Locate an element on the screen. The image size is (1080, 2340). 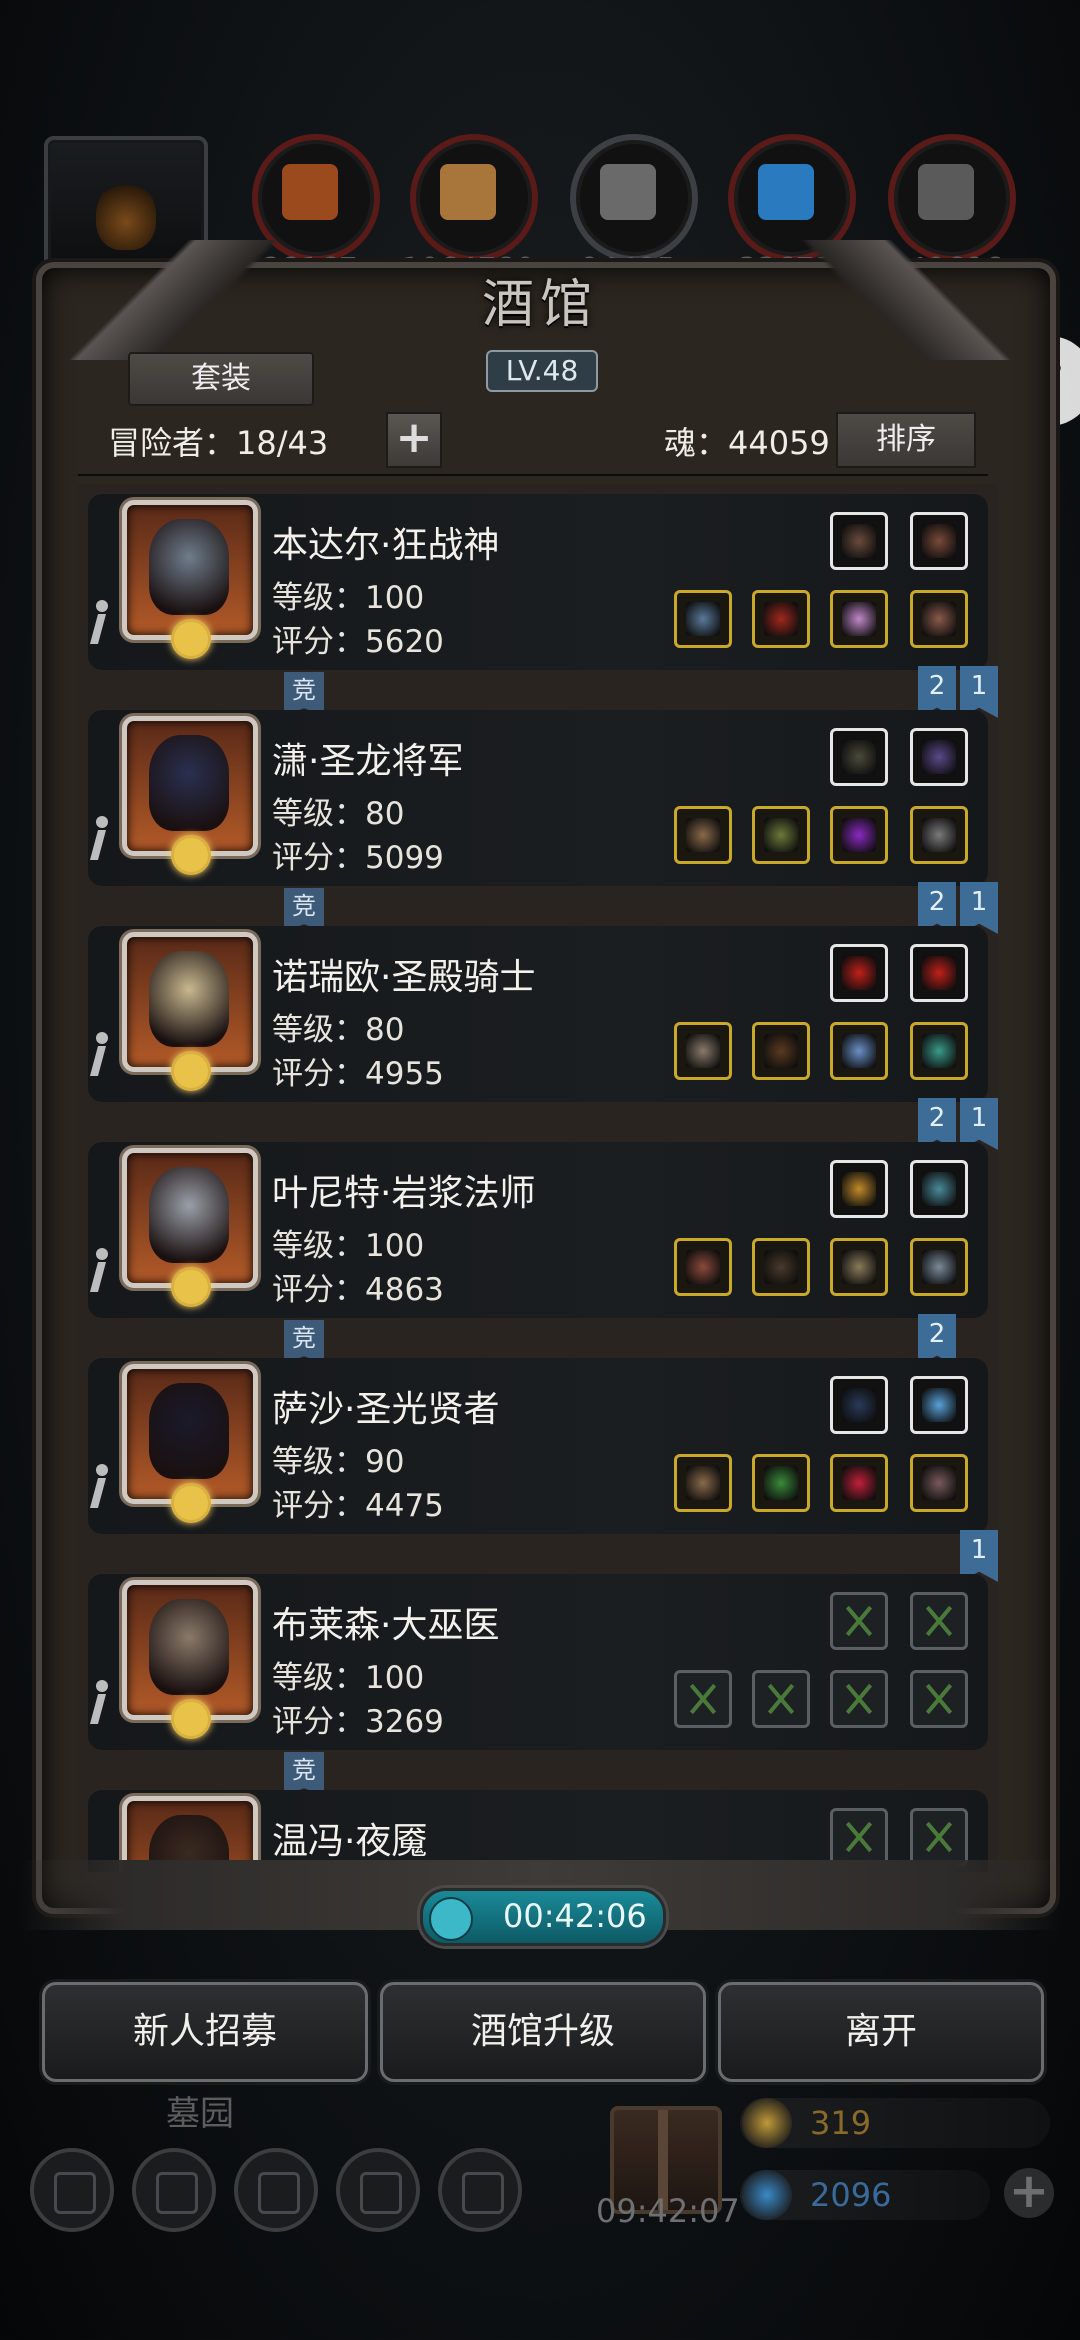
sort-button: 排序 is located at coordinates (906, 440).